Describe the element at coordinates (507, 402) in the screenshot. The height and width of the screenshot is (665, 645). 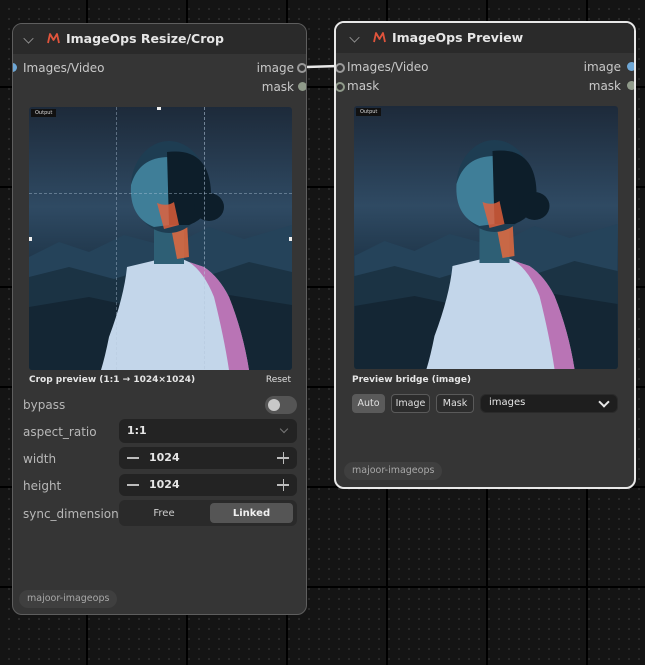
I see `bridge-select-value: images` at that location.